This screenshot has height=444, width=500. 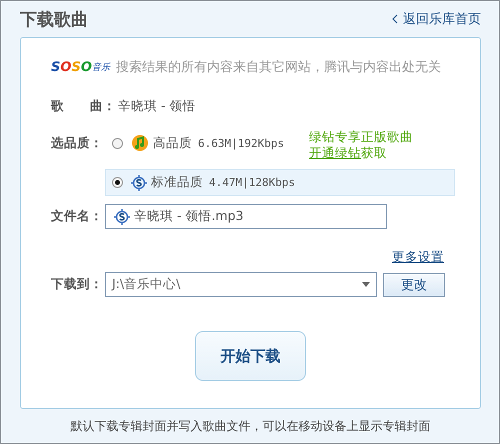 What do you see at coordinates (361, 137) in the screenshot?
I see `promo-text: 绿钻专享正版歌曲` at bounding box center [361, 137].